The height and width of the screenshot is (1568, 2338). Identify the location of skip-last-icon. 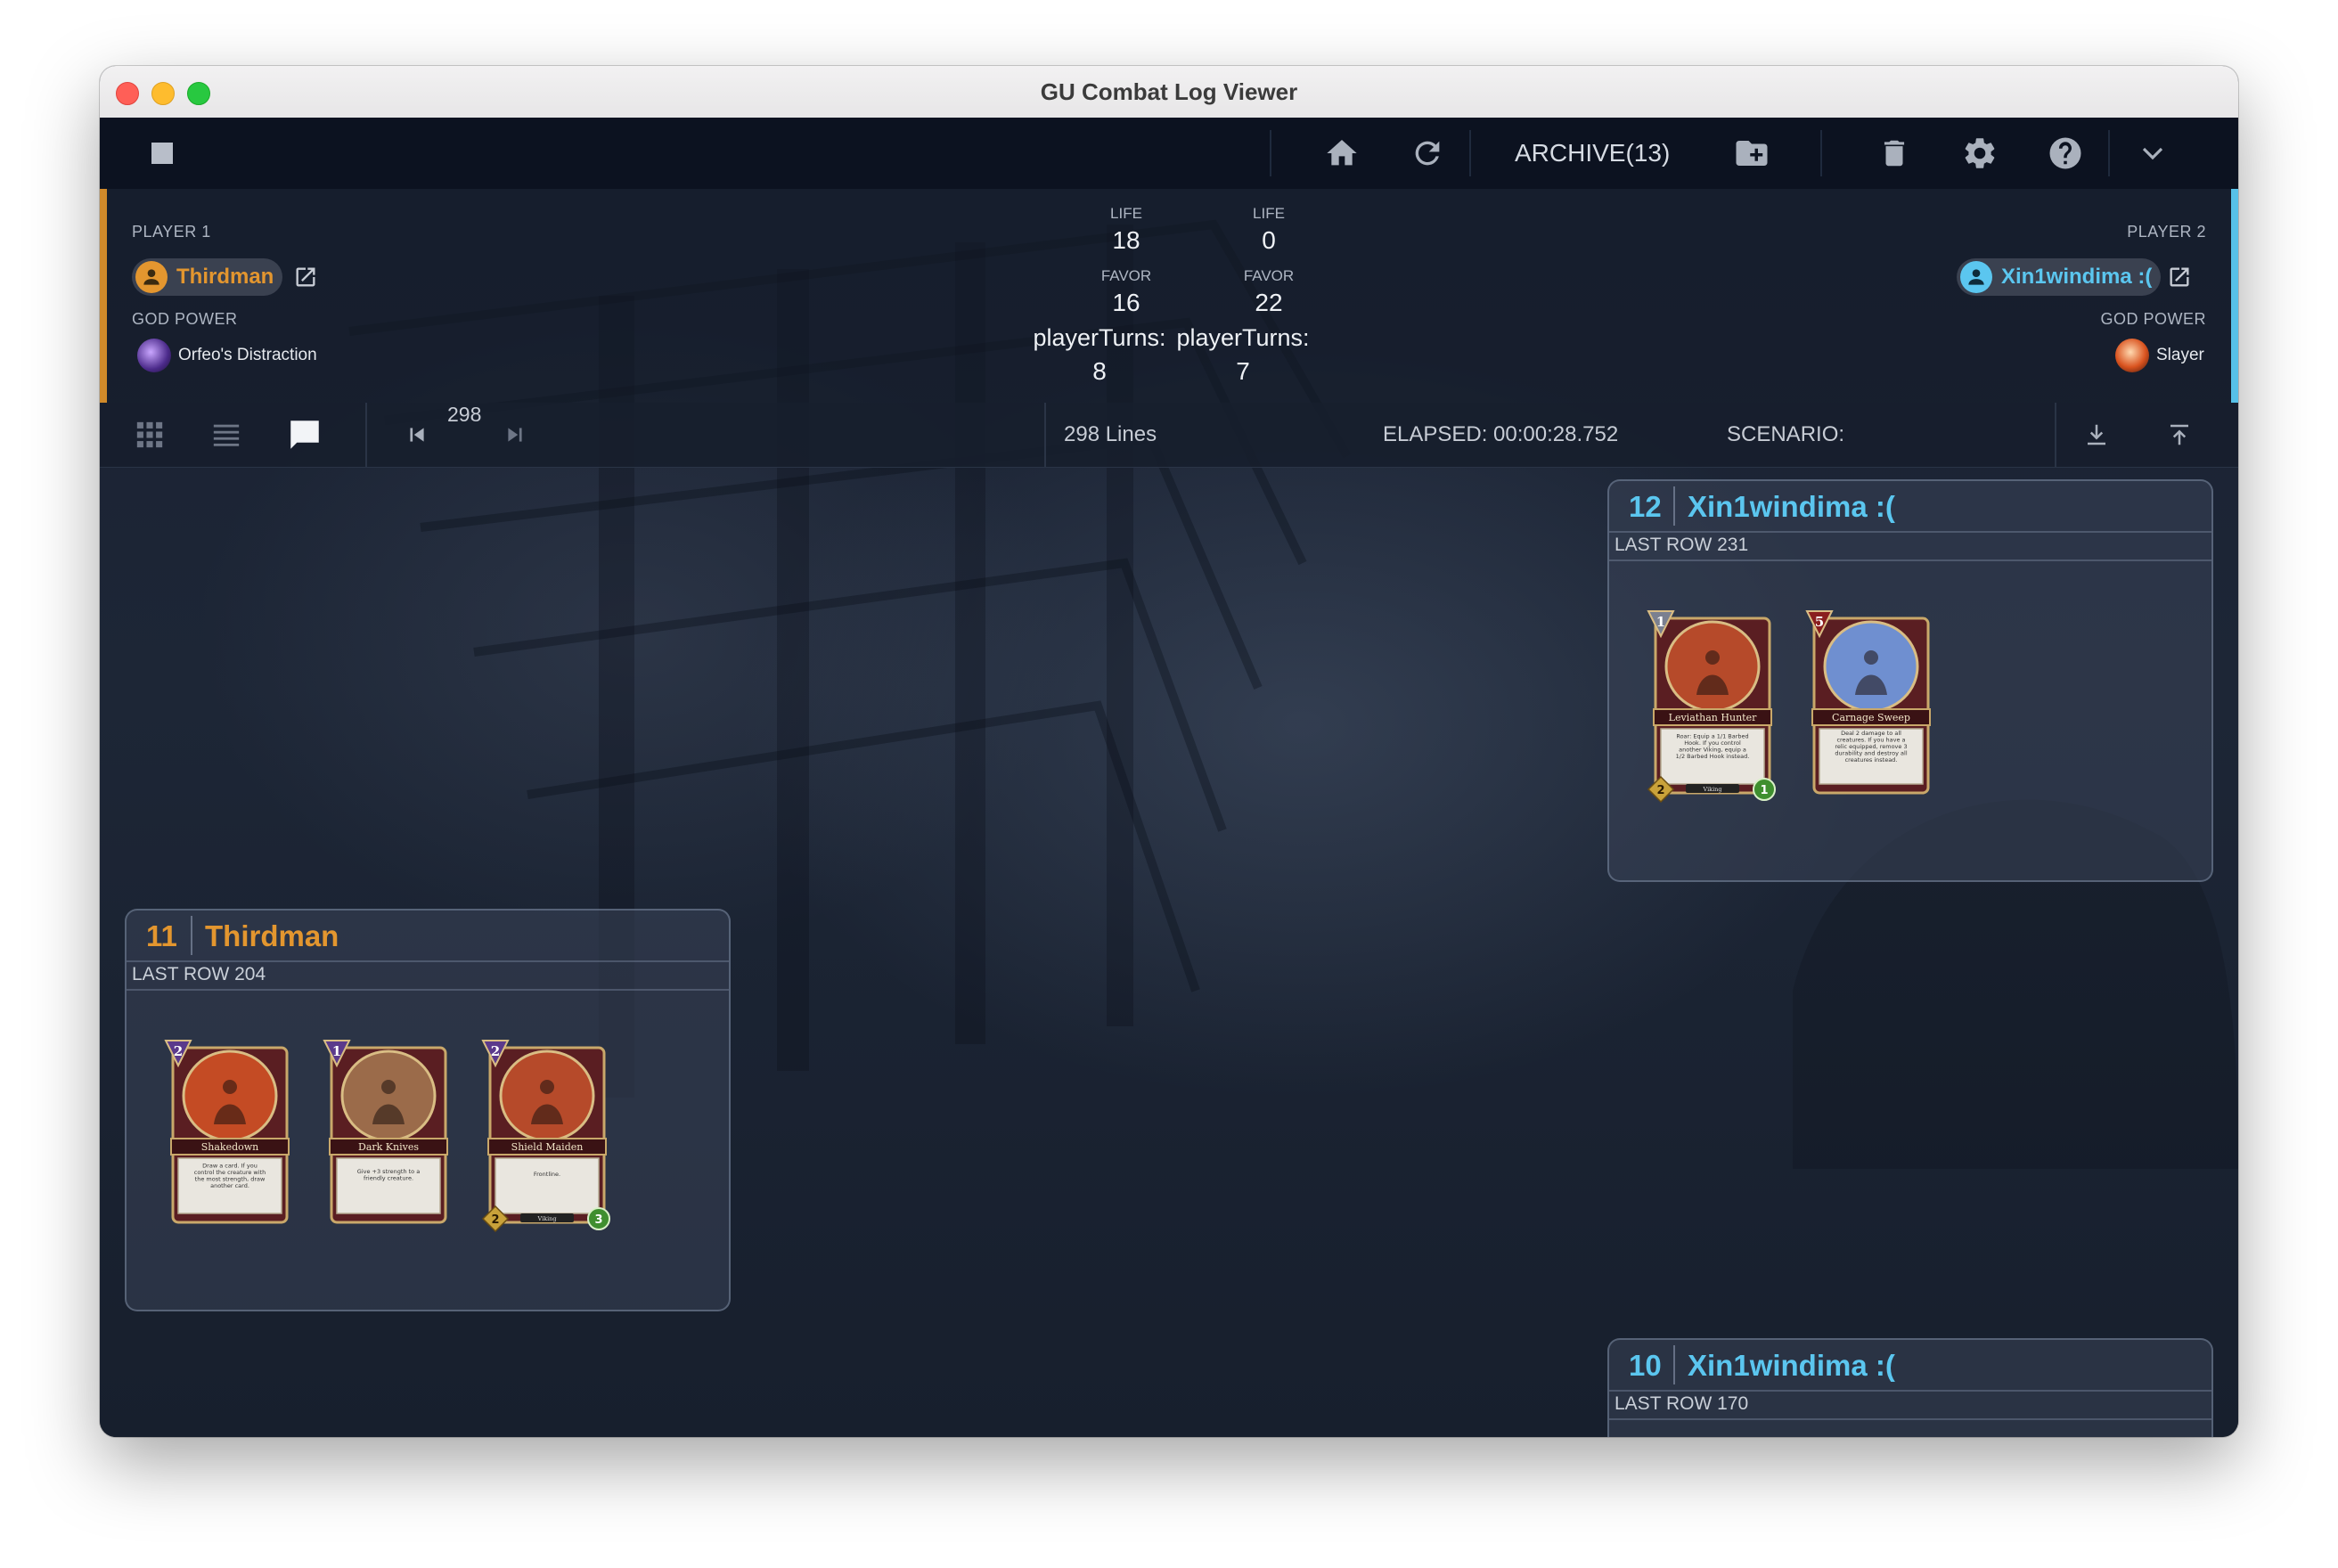
(515, 434).